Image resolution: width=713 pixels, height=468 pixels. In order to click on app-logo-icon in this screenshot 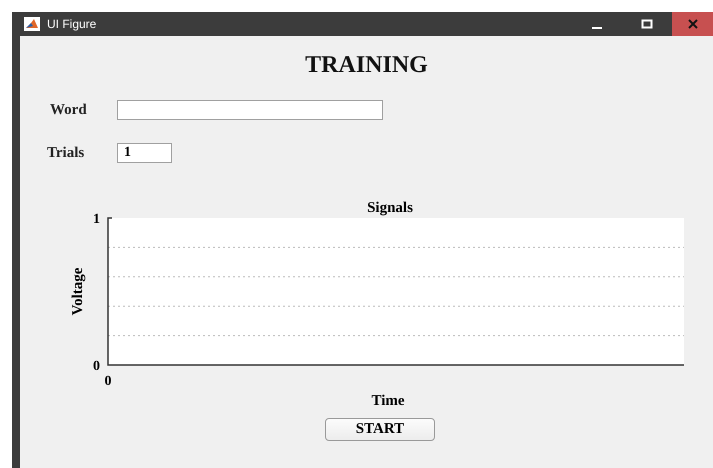, I will do `click(32, 24)`.